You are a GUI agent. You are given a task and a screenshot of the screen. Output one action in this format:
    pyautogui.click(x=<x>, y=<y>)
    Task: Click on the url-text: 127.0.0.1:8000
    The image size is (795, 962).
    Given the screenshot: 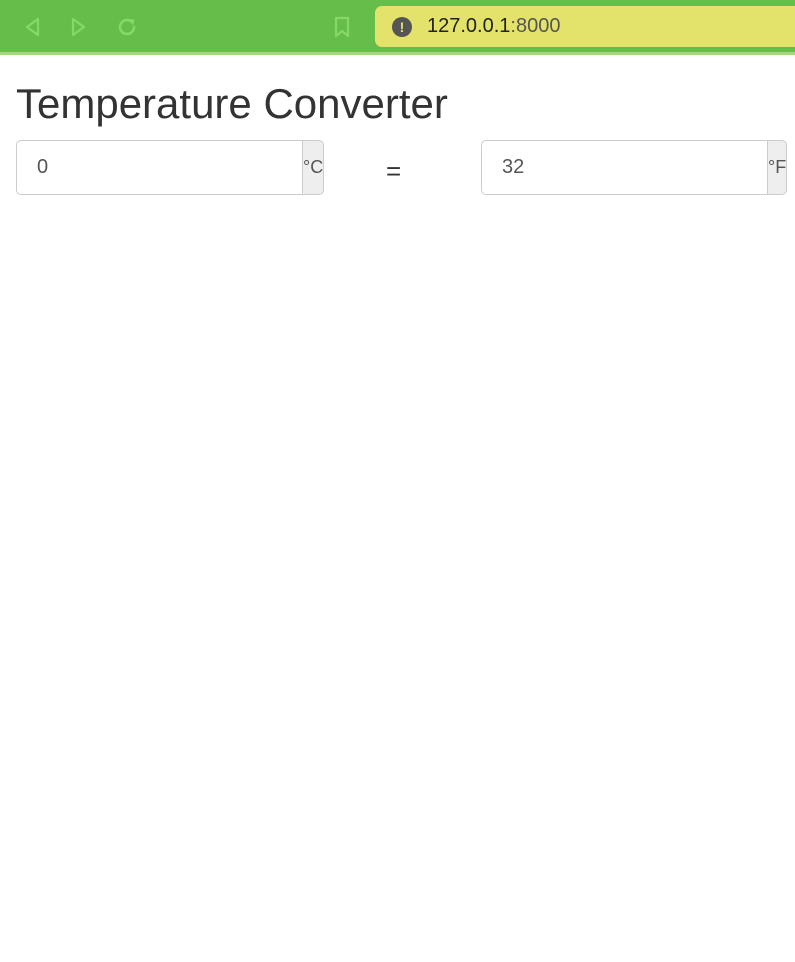 What is the action you would take?
    pyautogui.click(x=493, y=26)
    